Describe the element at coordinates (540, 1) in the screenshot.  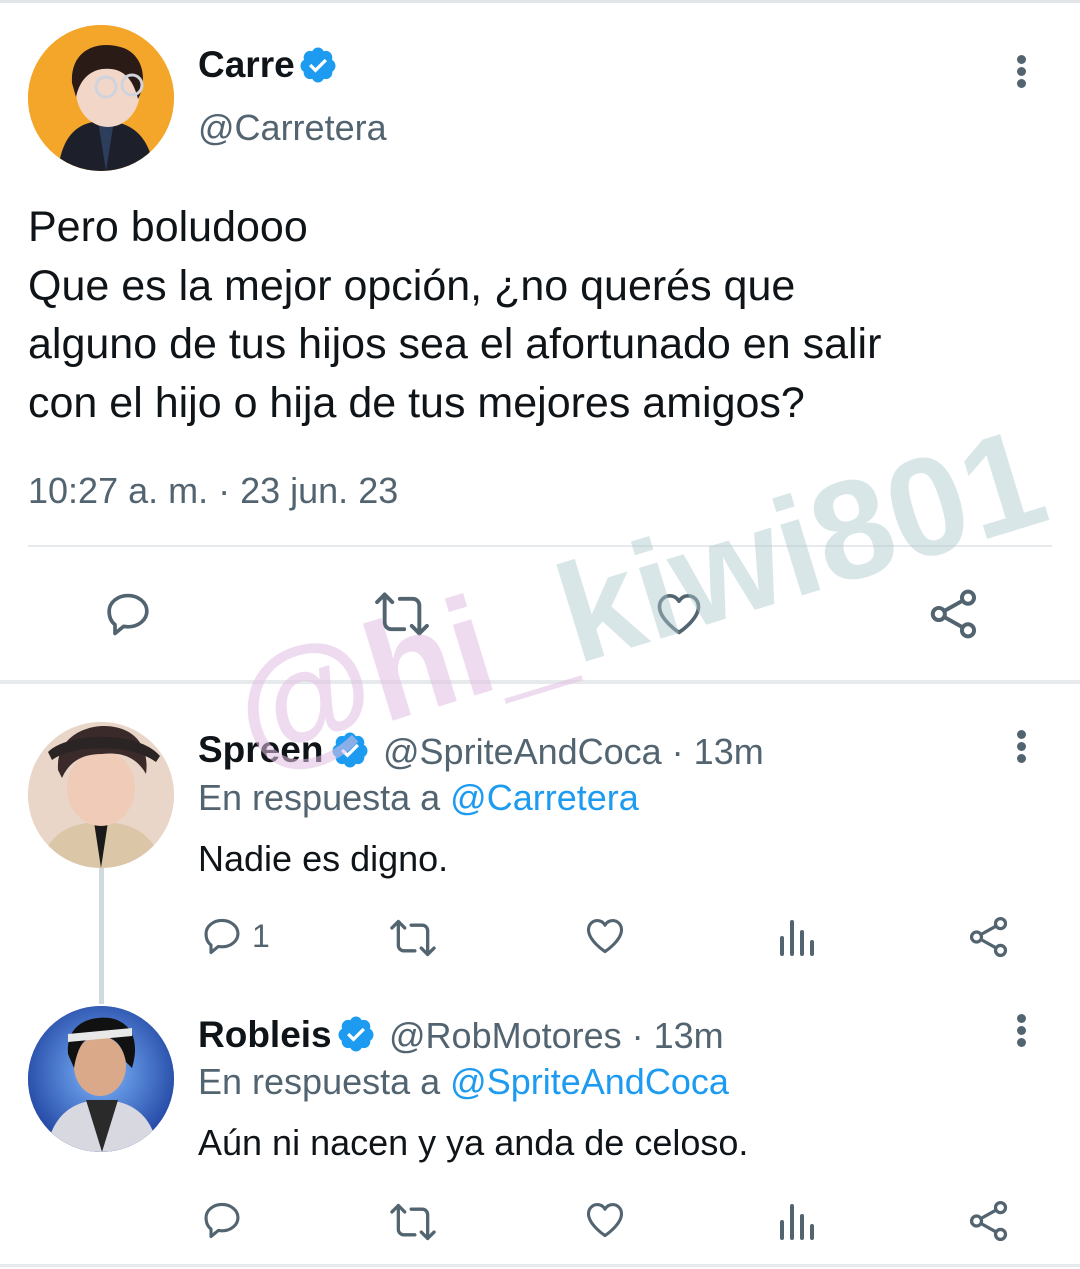
I see `top-border` at that location.